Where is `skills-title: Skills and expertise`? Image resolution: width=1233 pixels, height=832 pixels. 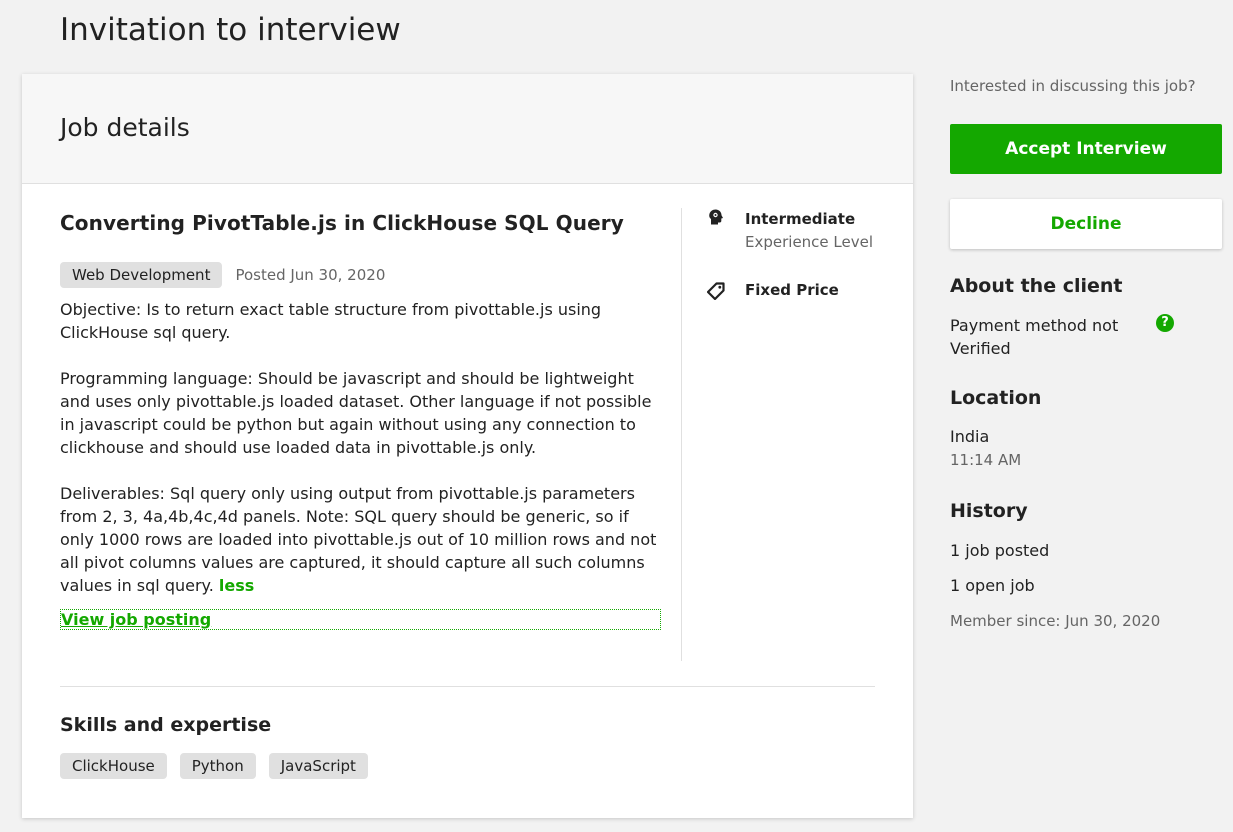
skills-title: Skills and expertise is located at coordinates (166, 725).